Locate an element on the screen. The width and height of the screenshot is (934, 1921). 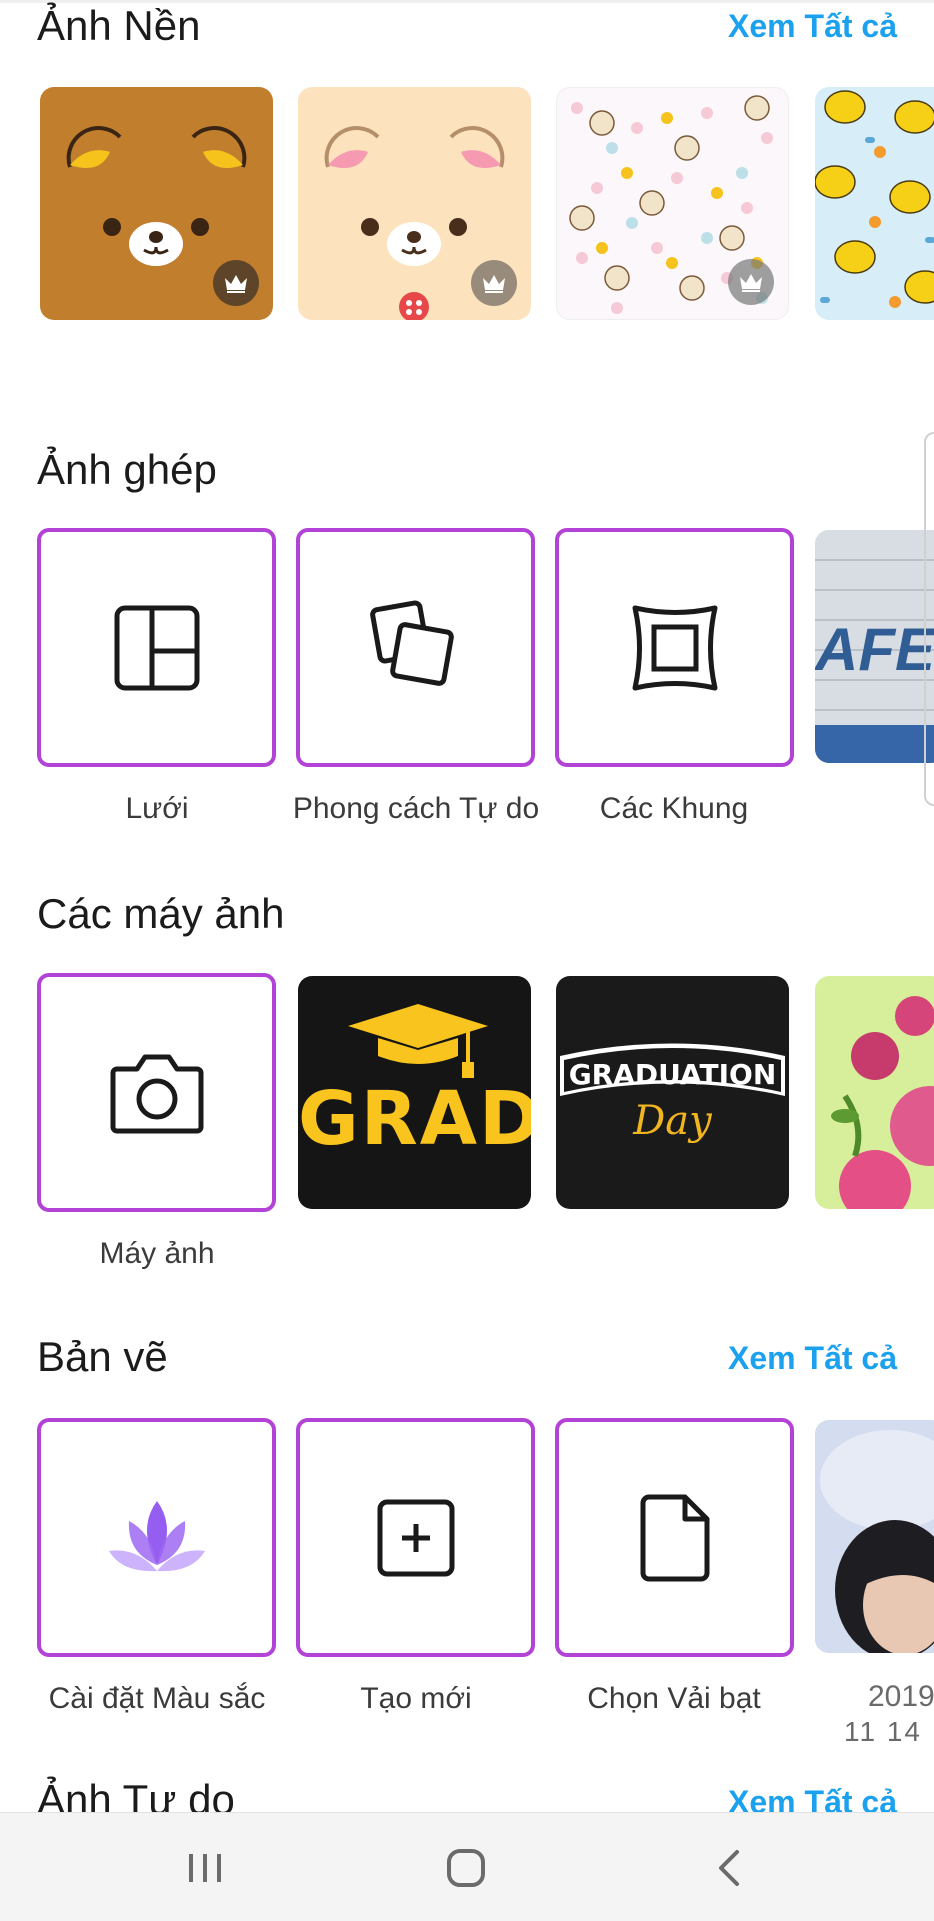
camera-icon is located at coordinates (156, 1093).